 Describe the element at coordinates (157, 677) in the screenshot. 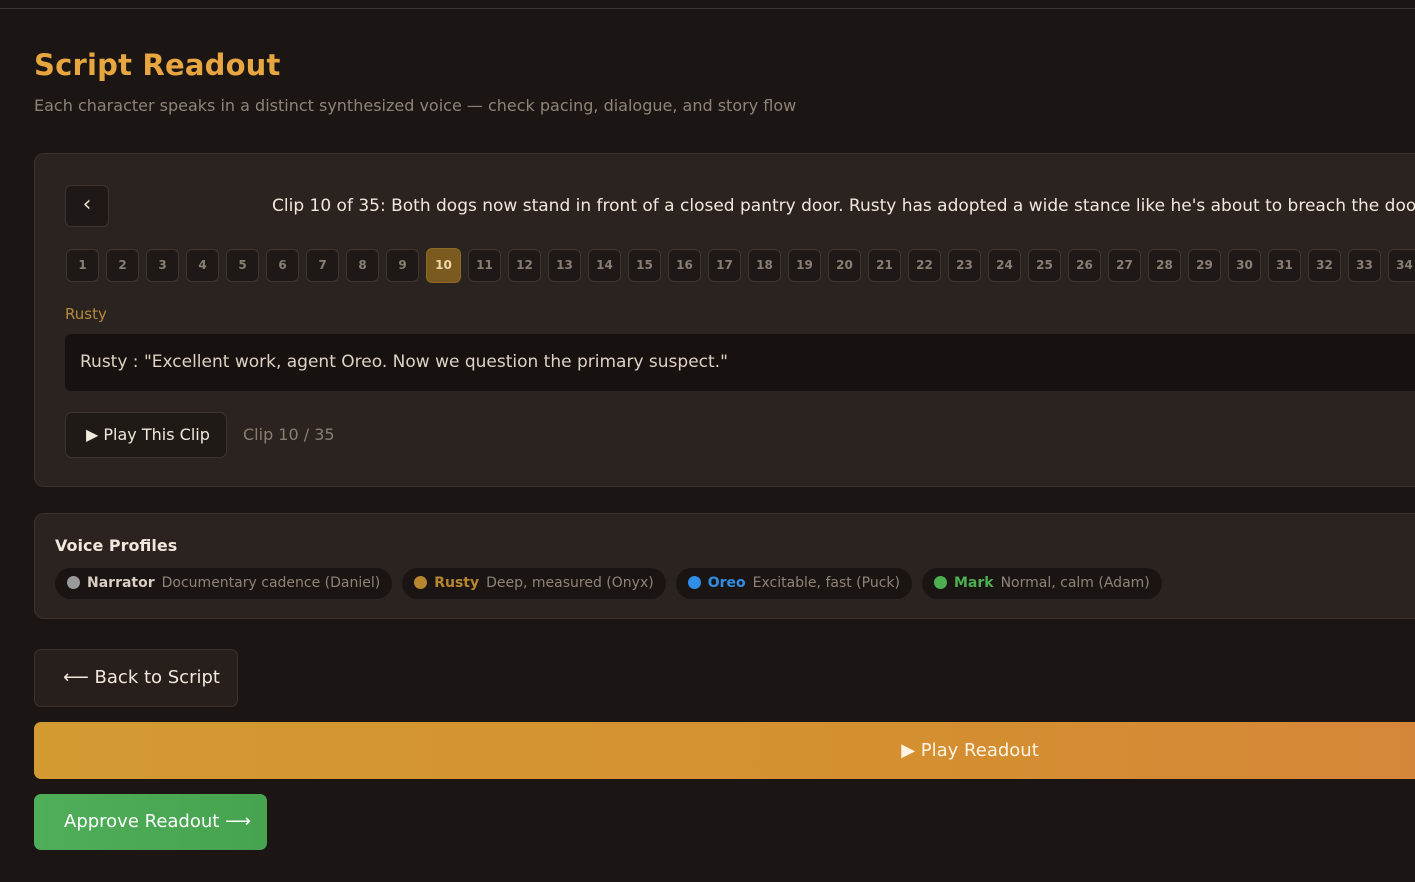

I see `back-to-script-label: Back to Script` at that location.